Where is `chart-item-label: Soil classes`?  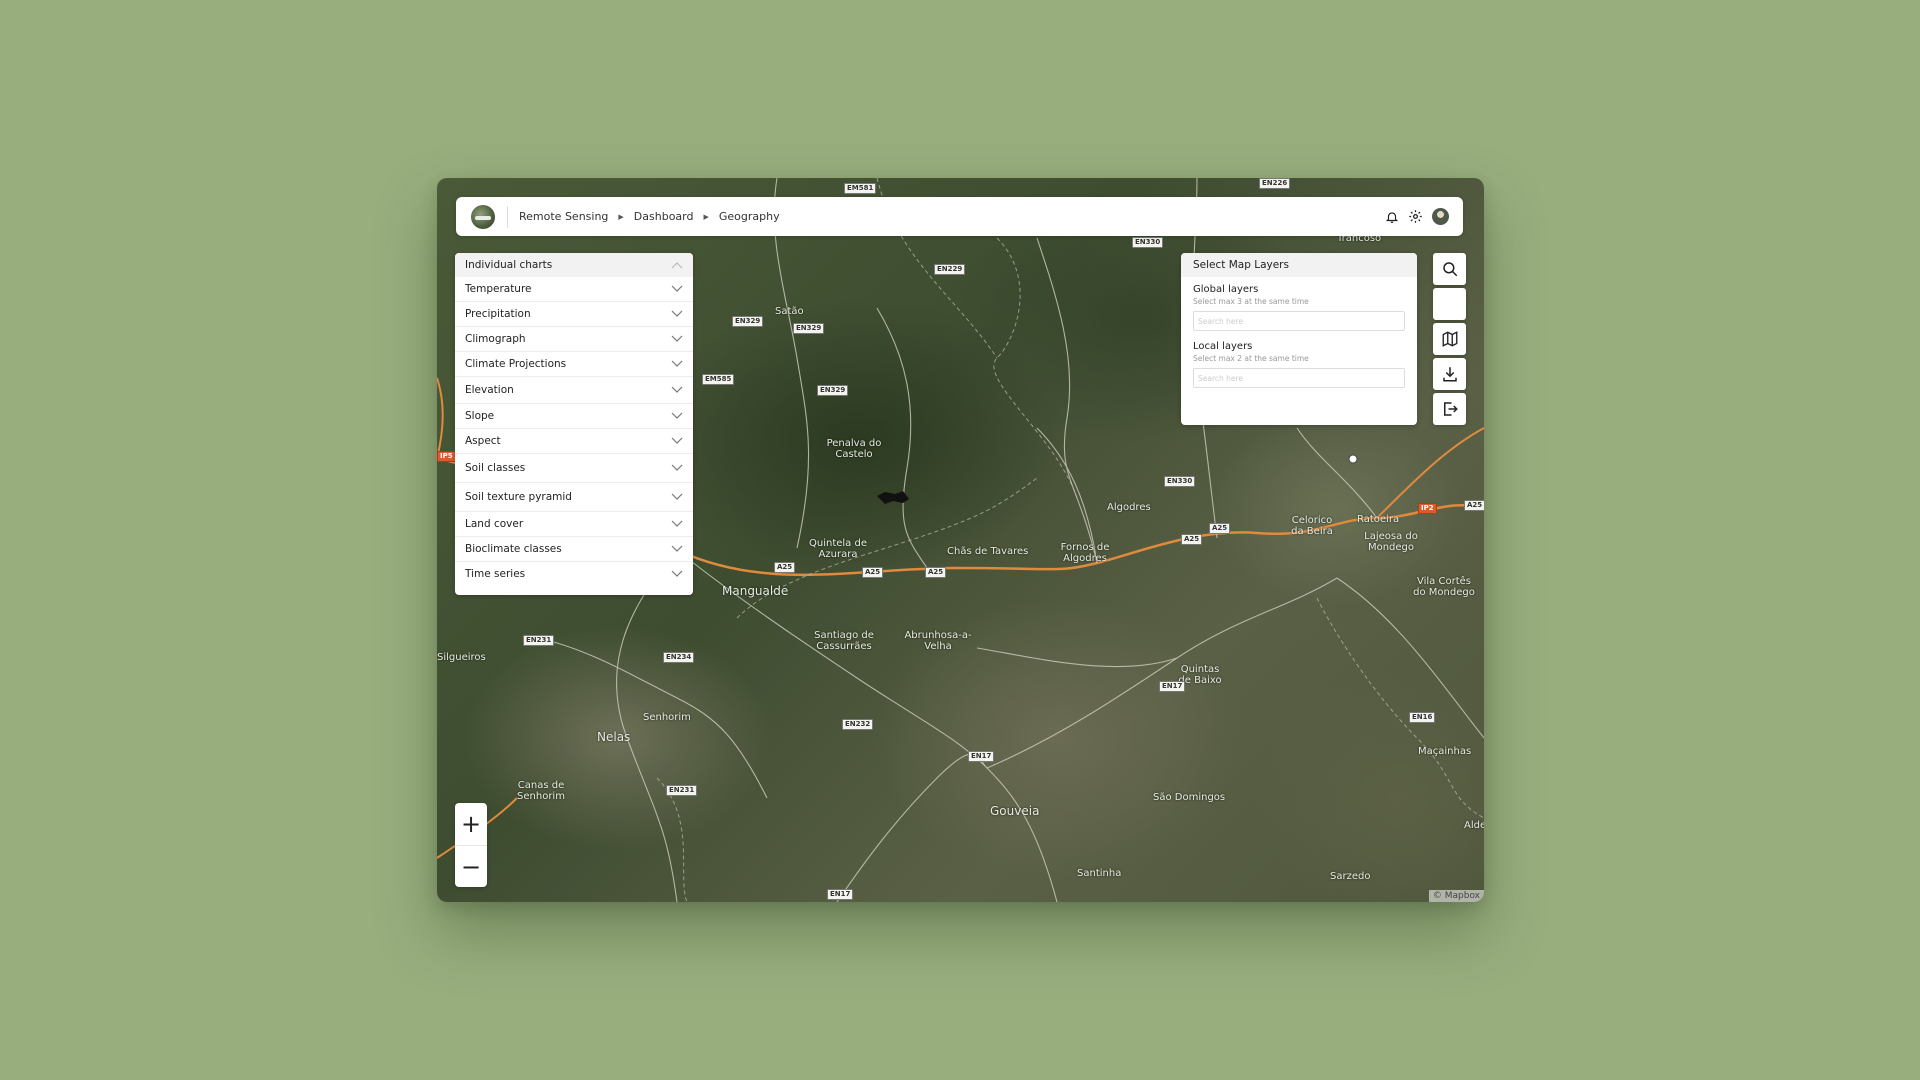 chart-item-label: Soil classes is located at coordinates (495, 468).